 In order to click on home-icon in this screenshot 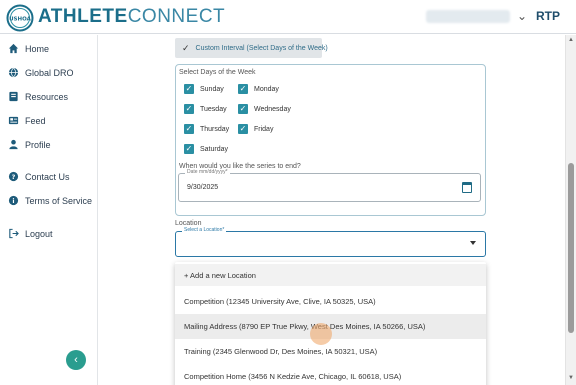, I will do `click(13, 48)`.